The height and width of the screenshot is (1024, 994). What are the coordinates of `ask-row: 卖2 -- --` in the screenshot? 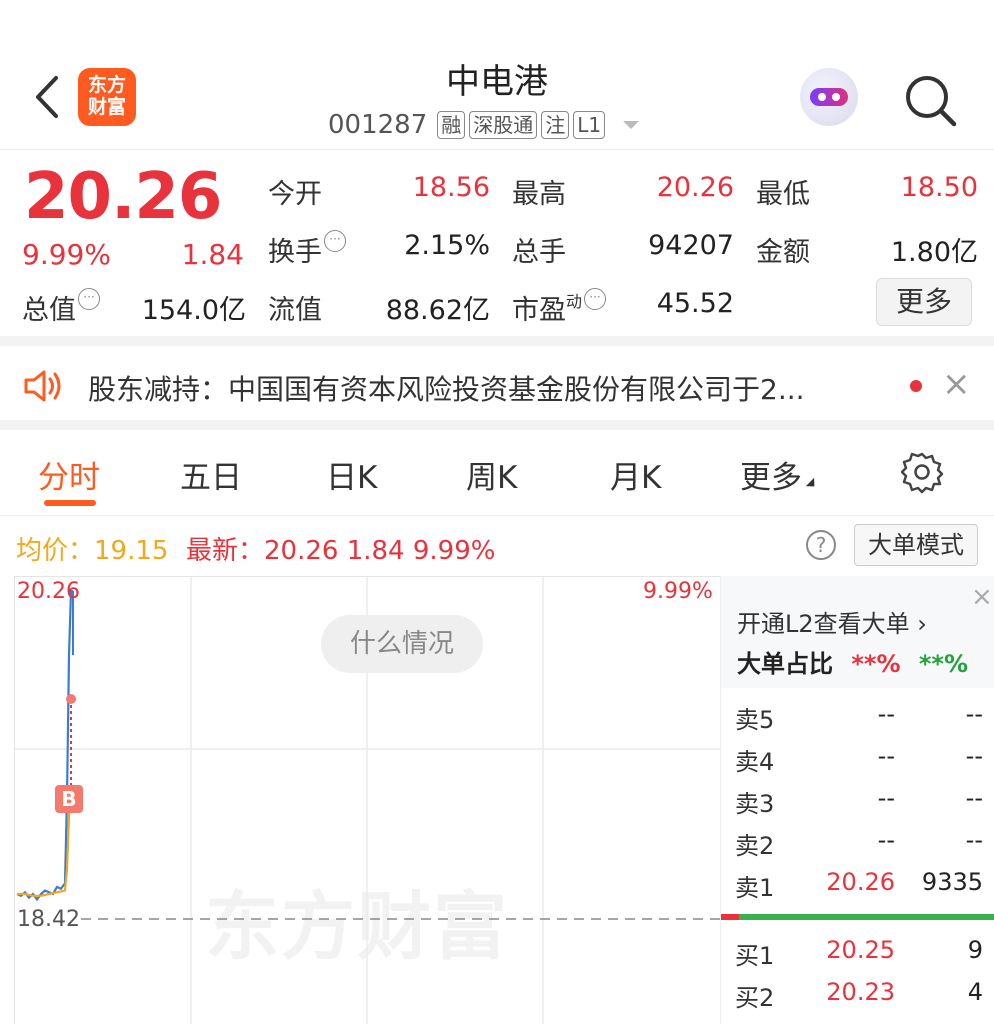 It's located at (857, 847).